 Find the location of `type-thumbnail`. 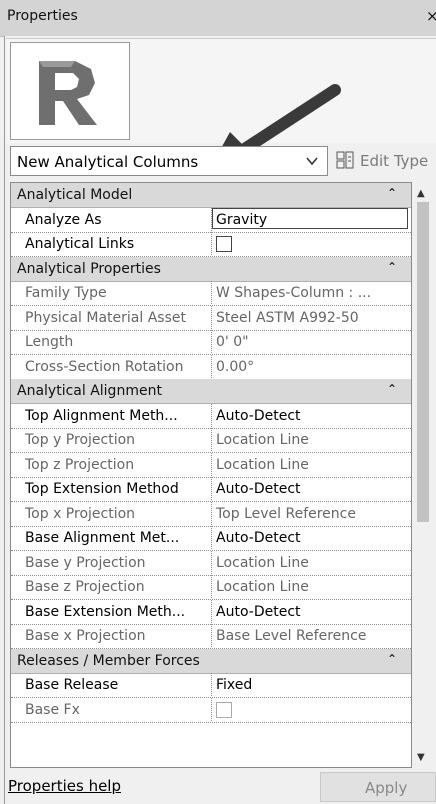

type-thumbnail is located at coordinates (70, 91).